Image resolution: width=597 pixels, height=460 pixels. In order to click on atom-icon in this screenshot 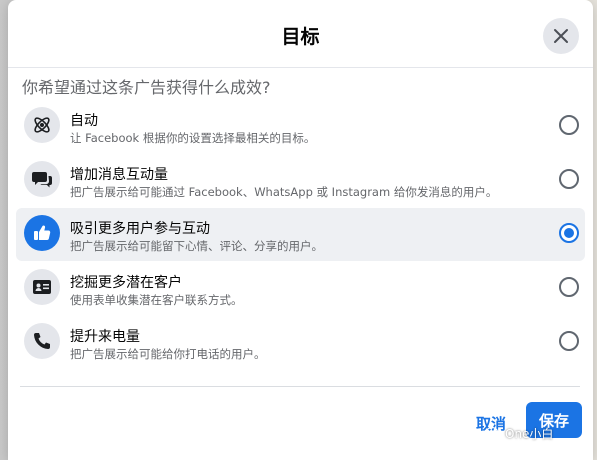, I will do `click(42, 125)`.